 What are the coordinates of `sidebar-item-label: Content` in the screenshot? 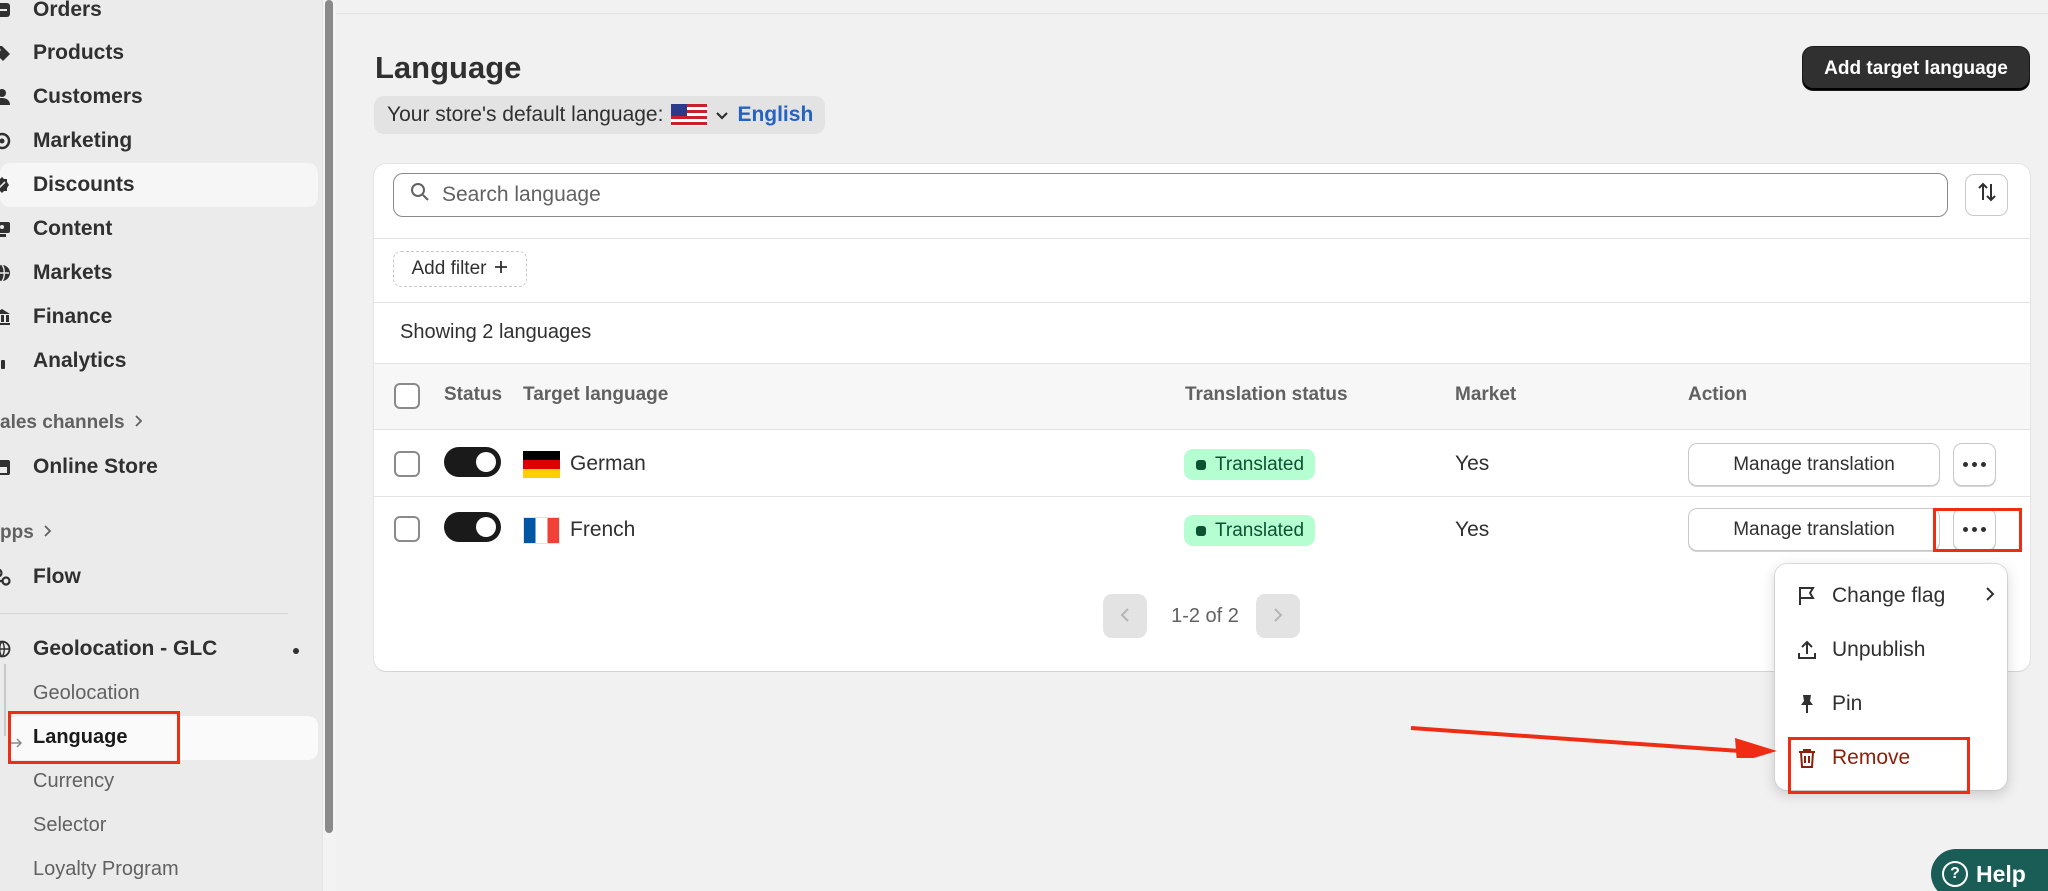 It's located at (73, 228).